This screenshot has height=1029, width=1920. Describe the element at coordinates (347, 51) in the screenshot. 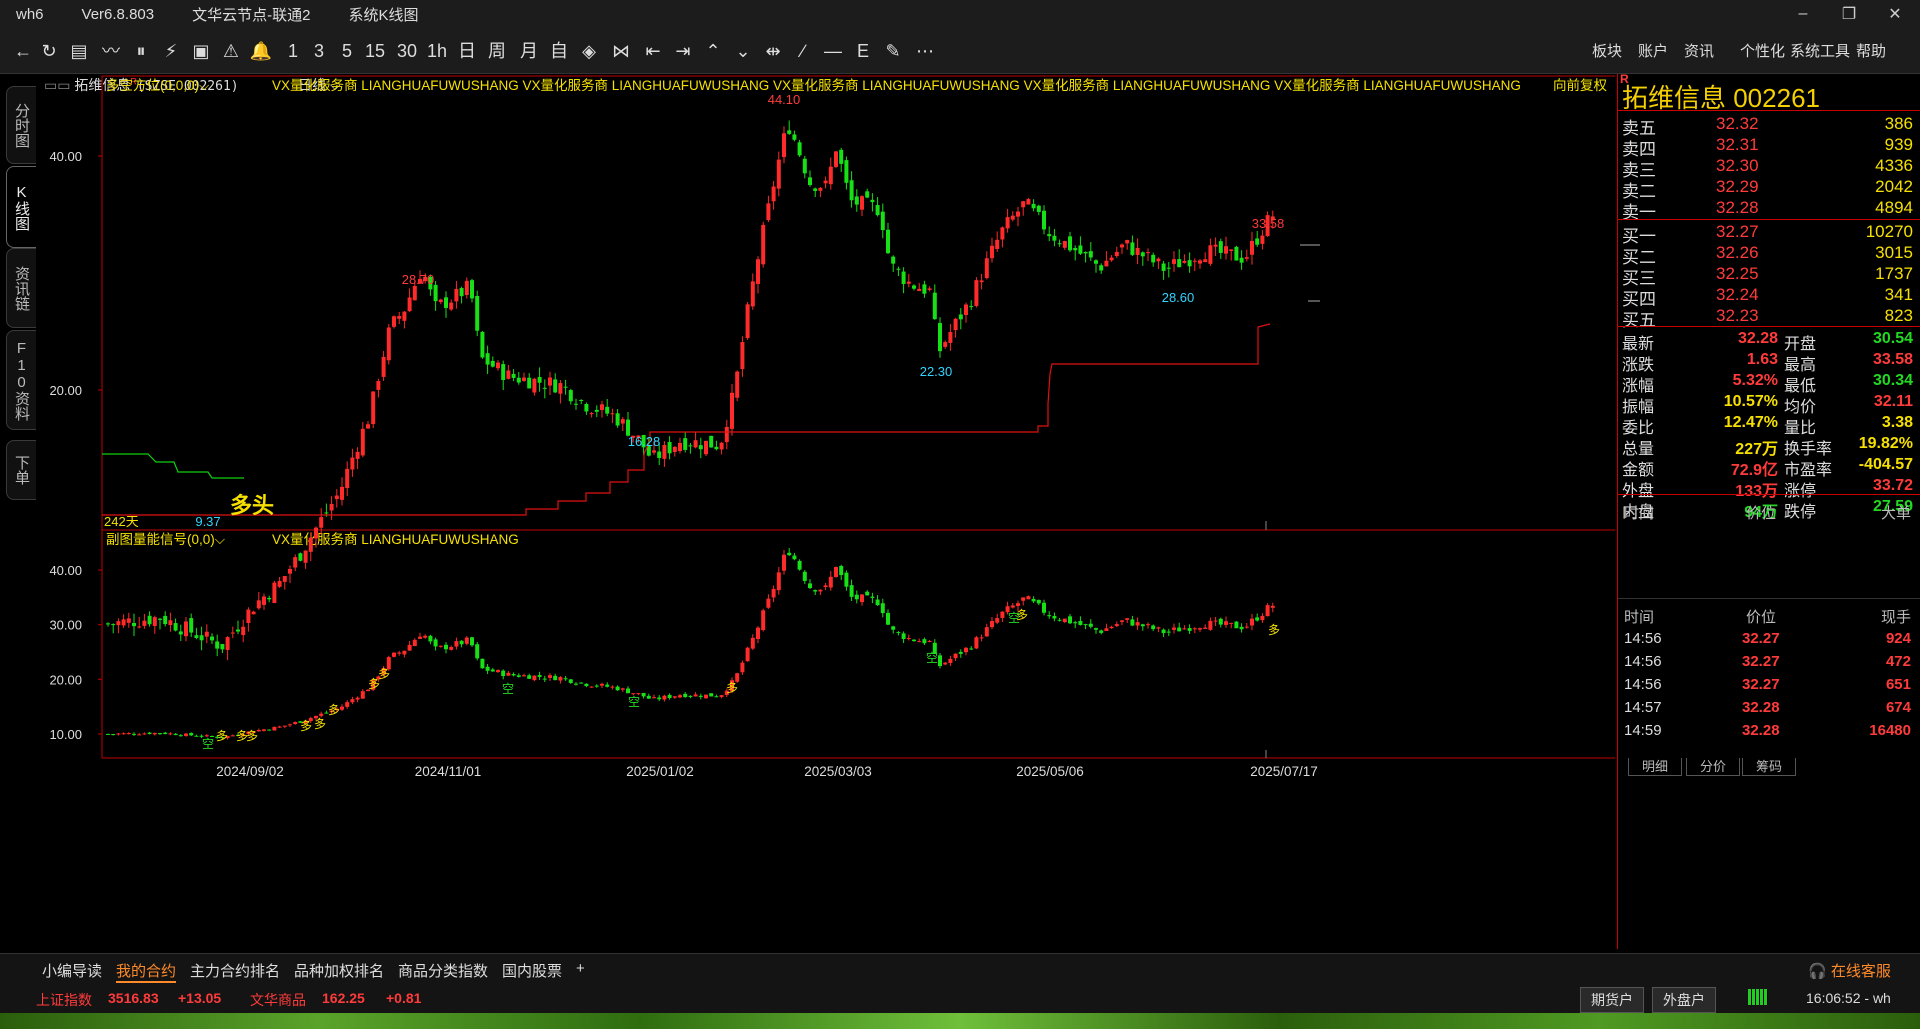

I see `toolbar-button-11: 5` at that location.